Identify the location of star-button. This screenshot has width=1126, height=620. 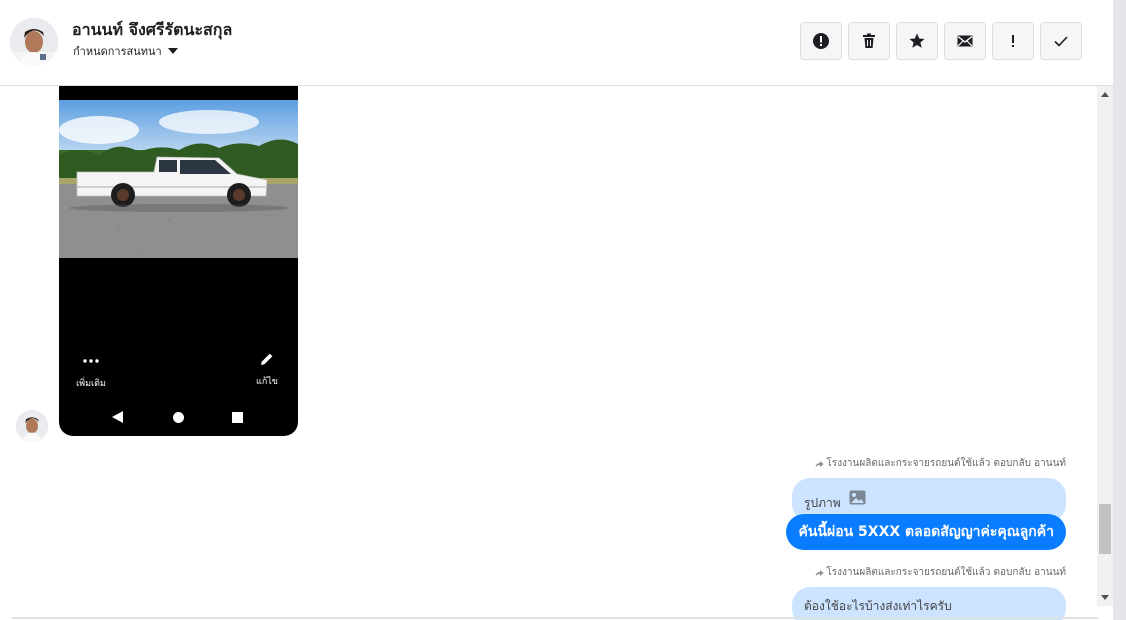
(917, 41).